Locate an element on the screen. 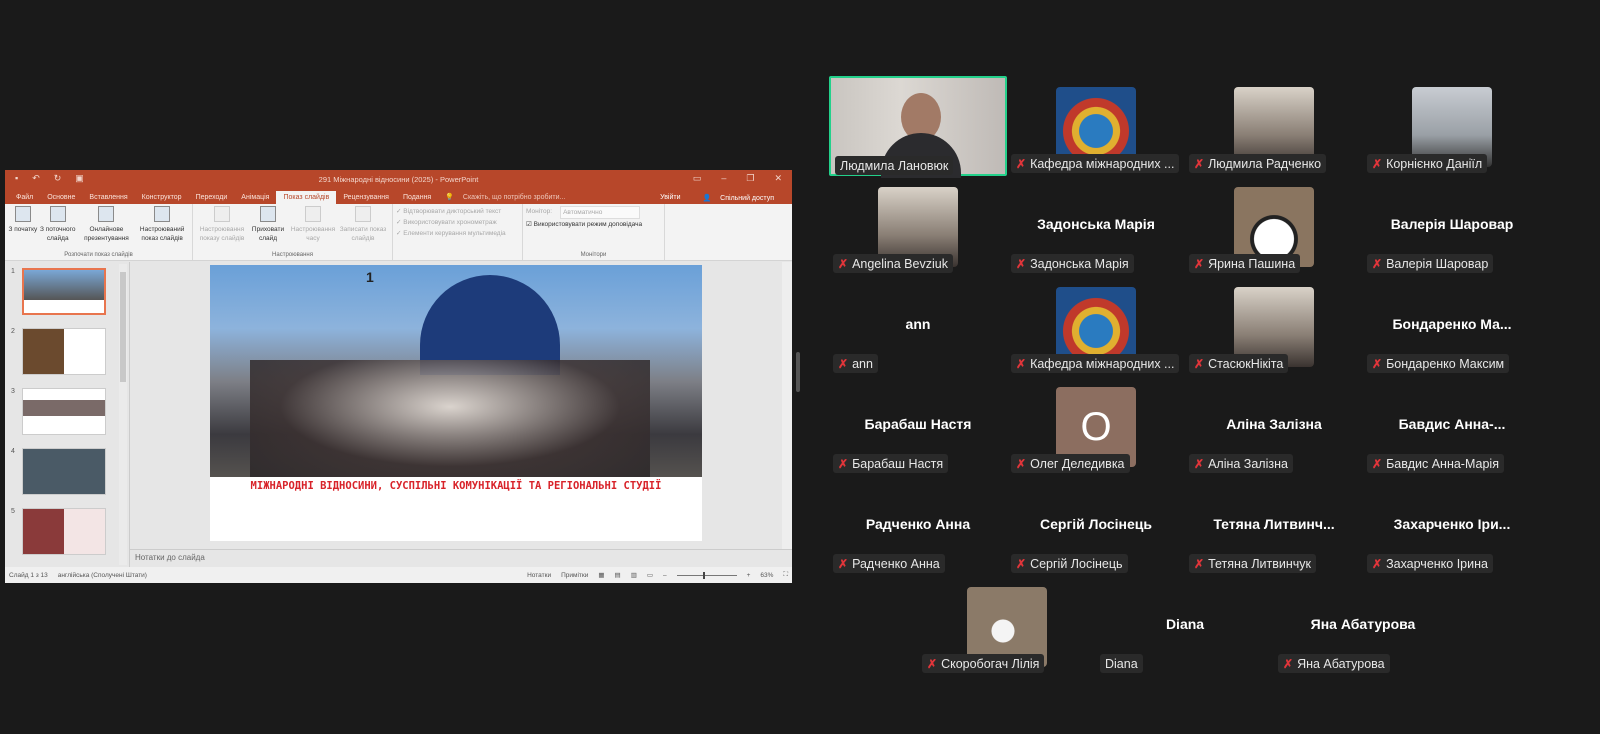 This screenshot has height=734, width=1600. participant-tile: Валерія Шаровар ✗ Валерія Шаровар is located at coordinates (1452, 226).